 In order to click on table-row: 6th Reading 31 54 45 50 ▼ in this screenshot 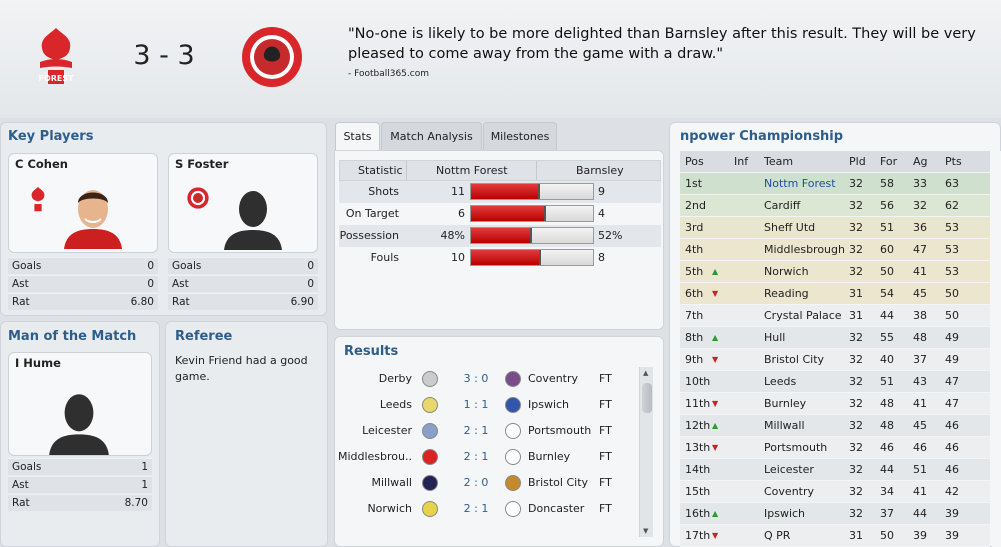, I will do `click(835, 294)`.